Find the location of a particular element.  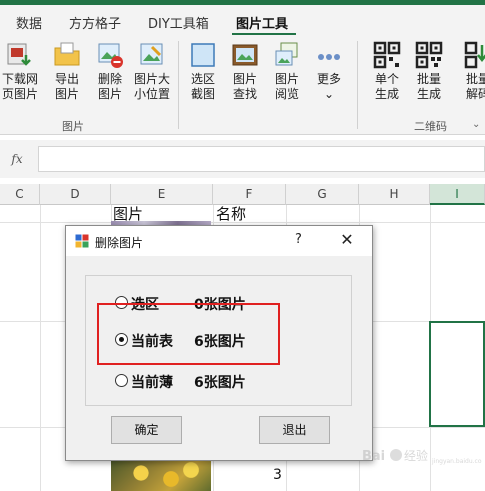

column-header-g: G is located at coordinates (322, 194).